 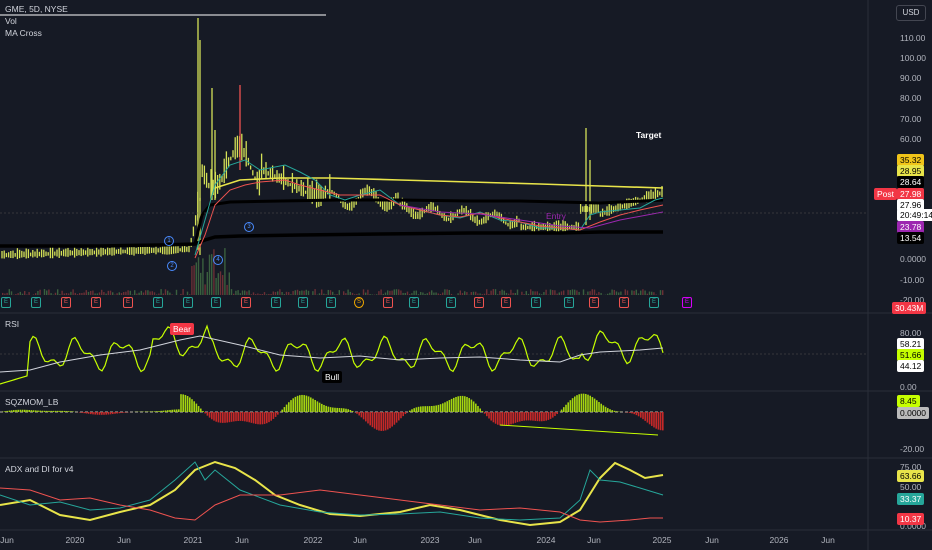 What do you see at coordinates (12, 324) in the screenshot?
I see `rsi-title: RSI` at bounding box center [12, 324].